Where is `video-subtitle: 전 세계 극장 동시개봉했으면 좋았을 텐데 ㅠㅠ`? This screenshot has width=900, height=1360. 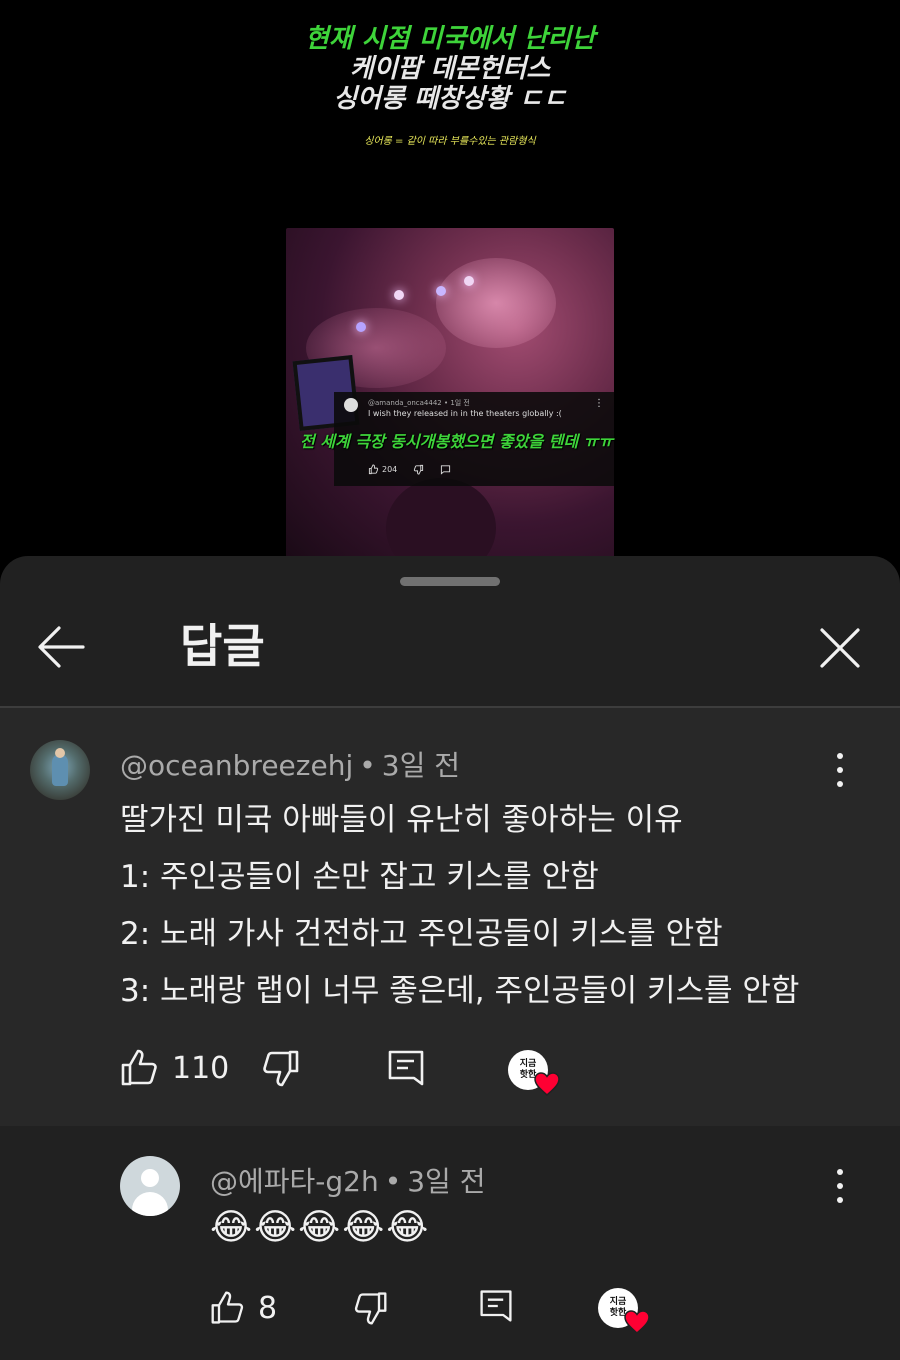 video-subtitle: 전 세계 극장 동시개봉했으면 좋았을 텐데 ㅠㅠ is located at coordinates (457, 441).